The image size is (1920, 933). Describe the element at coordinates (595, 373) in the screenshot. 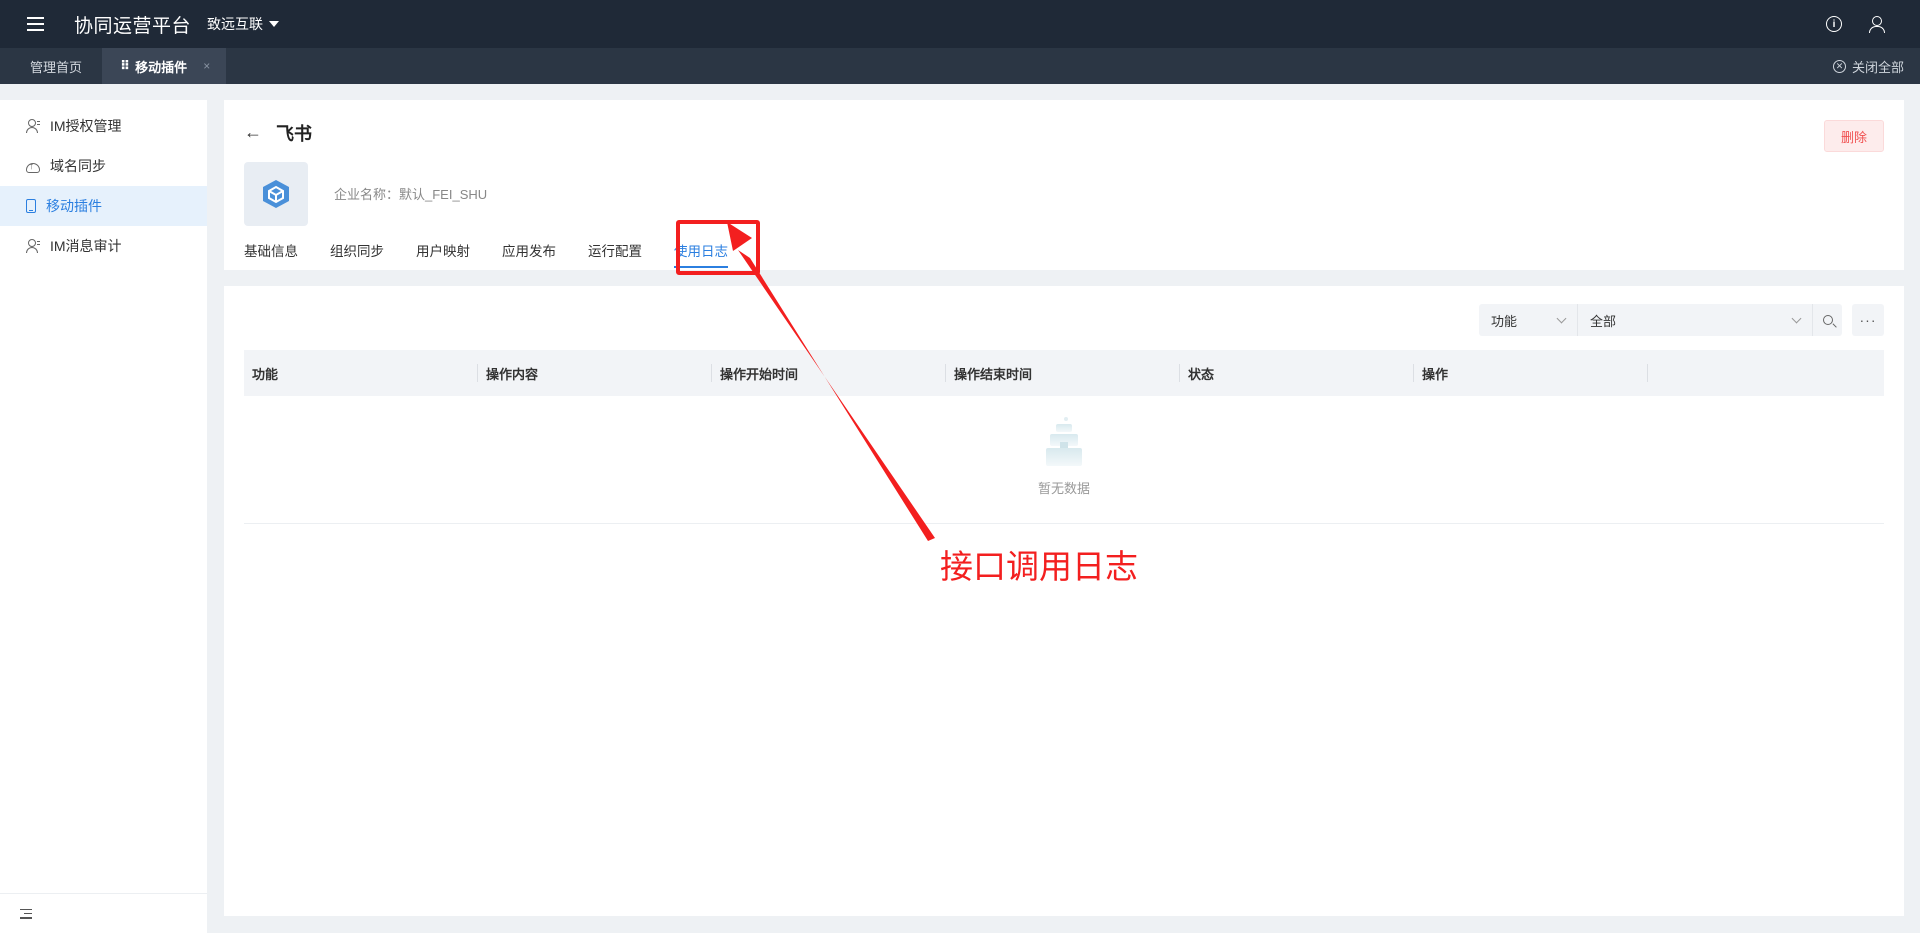

I see `column-header: 操作内容` at that location.